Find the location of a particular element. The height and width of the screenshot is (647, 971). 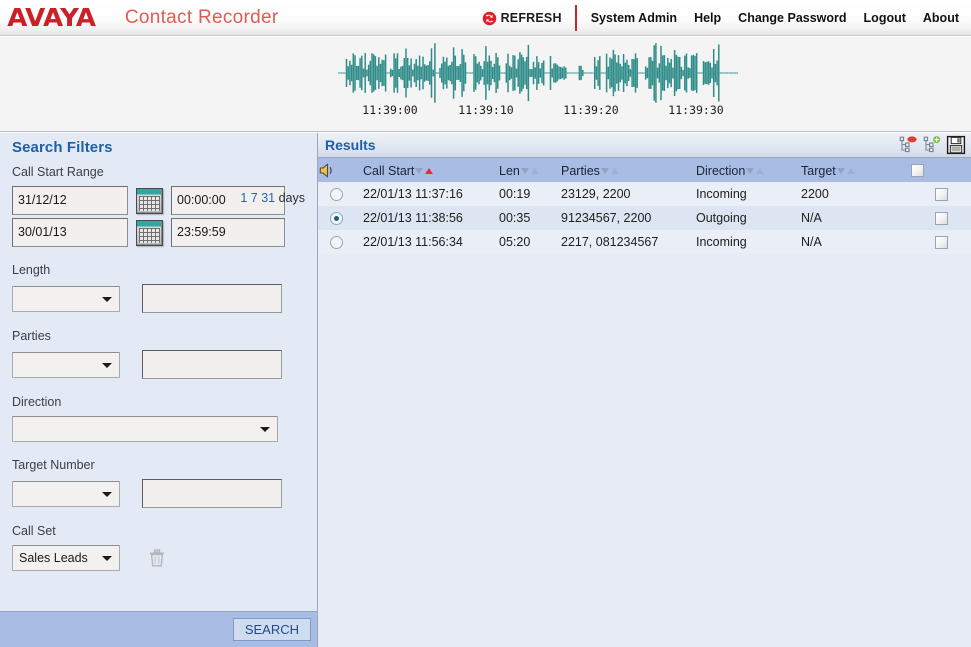

nav-item-system-admin: System Admin is located at coordinates (634, 18).